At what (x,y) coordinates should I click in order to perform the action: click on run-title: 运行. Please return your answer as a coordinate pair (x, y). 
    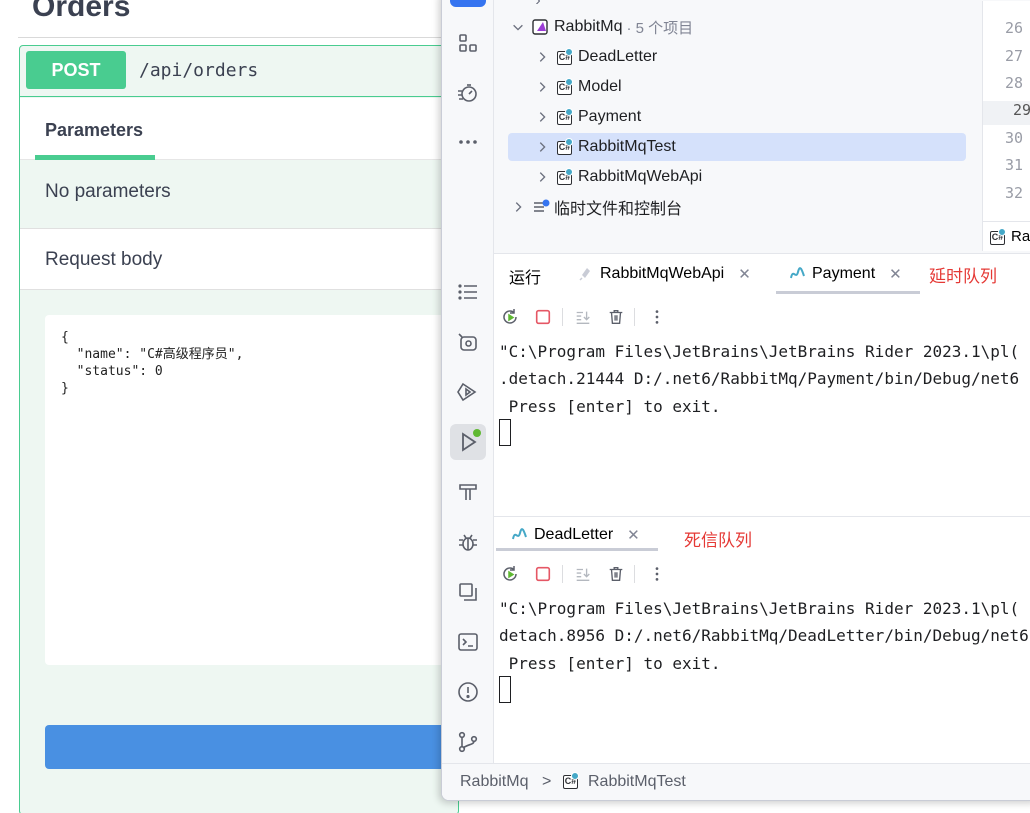
    Looking at the image, I should click on (525, 278).